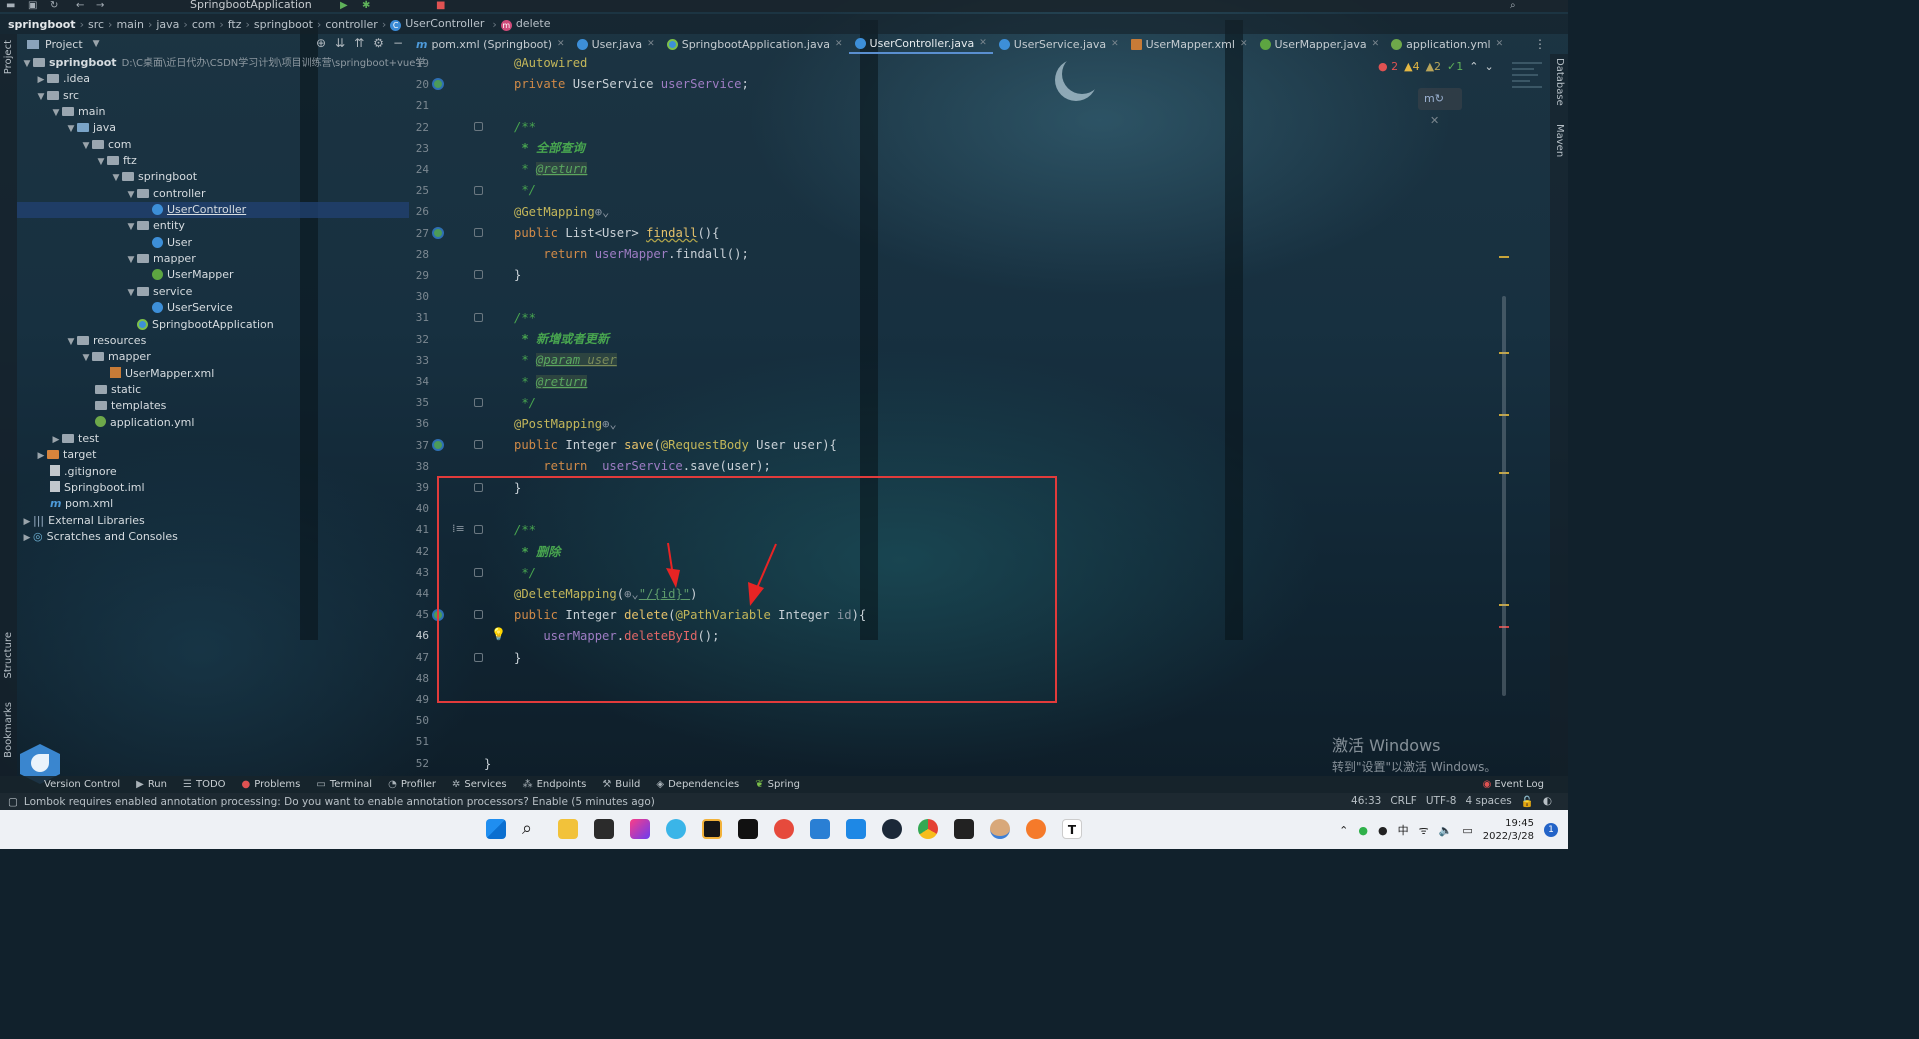 The height and width of the screenshot is (1039, 1919). Describe the element at coordinates (555, 784) in the screenshot. I see `tool-endpoints: ⁂ Endpoints` at that location.